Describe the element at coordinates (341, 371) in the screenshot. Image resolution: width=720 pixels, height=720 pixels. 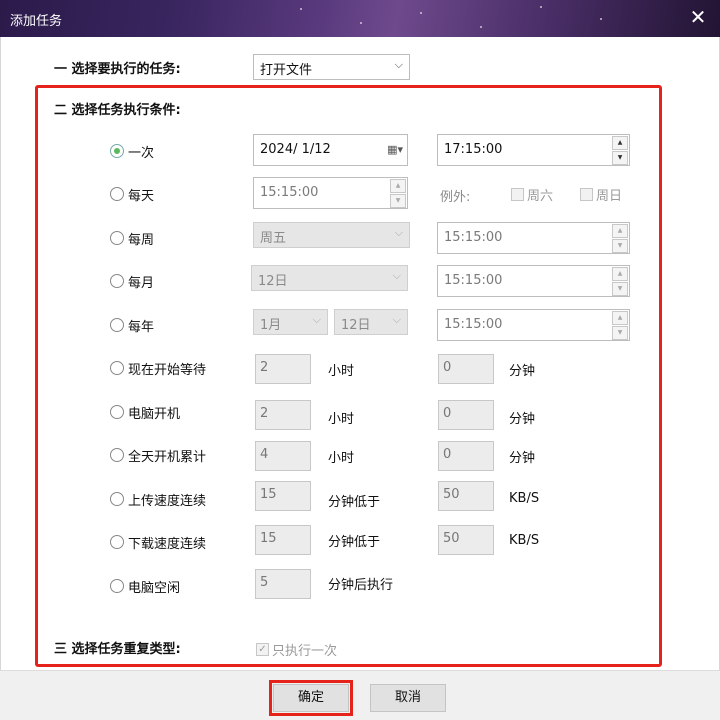
I see `wait-hours-unit: 小时` at that location.